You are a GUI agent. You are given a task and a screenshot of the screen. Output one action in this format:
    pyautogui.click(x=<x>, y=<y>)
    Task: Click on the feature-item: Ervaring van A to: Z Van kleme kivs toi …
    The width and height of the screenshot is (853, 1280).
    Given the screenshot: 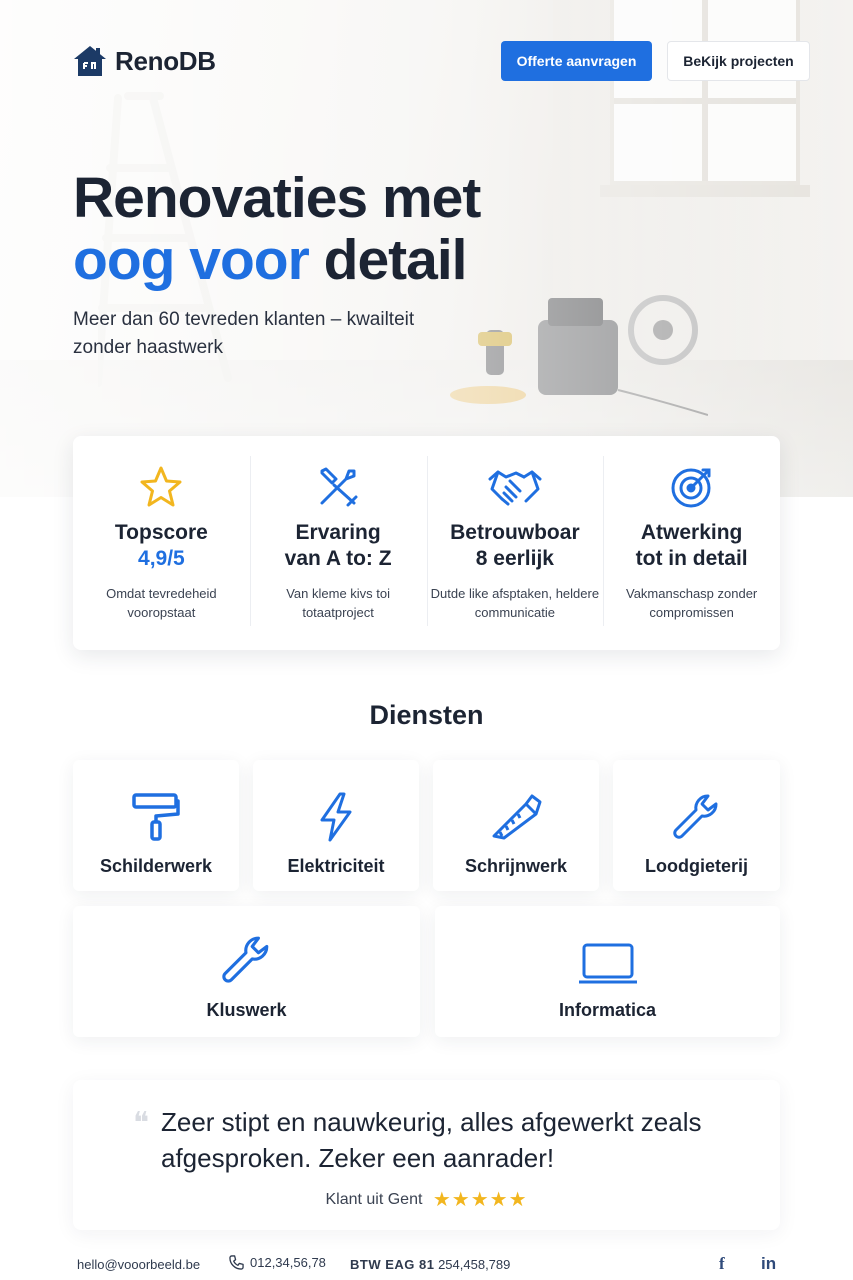 What is the action you would take?
    pyautogui.click(x=338, y=543)
    